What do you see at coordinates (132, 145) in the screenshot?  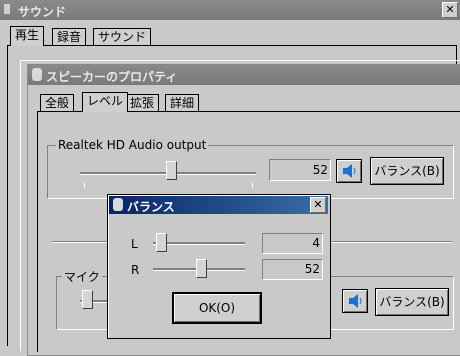 I see `output-group-label: Realtek HD Audio output` at bounding box center [132, 145].